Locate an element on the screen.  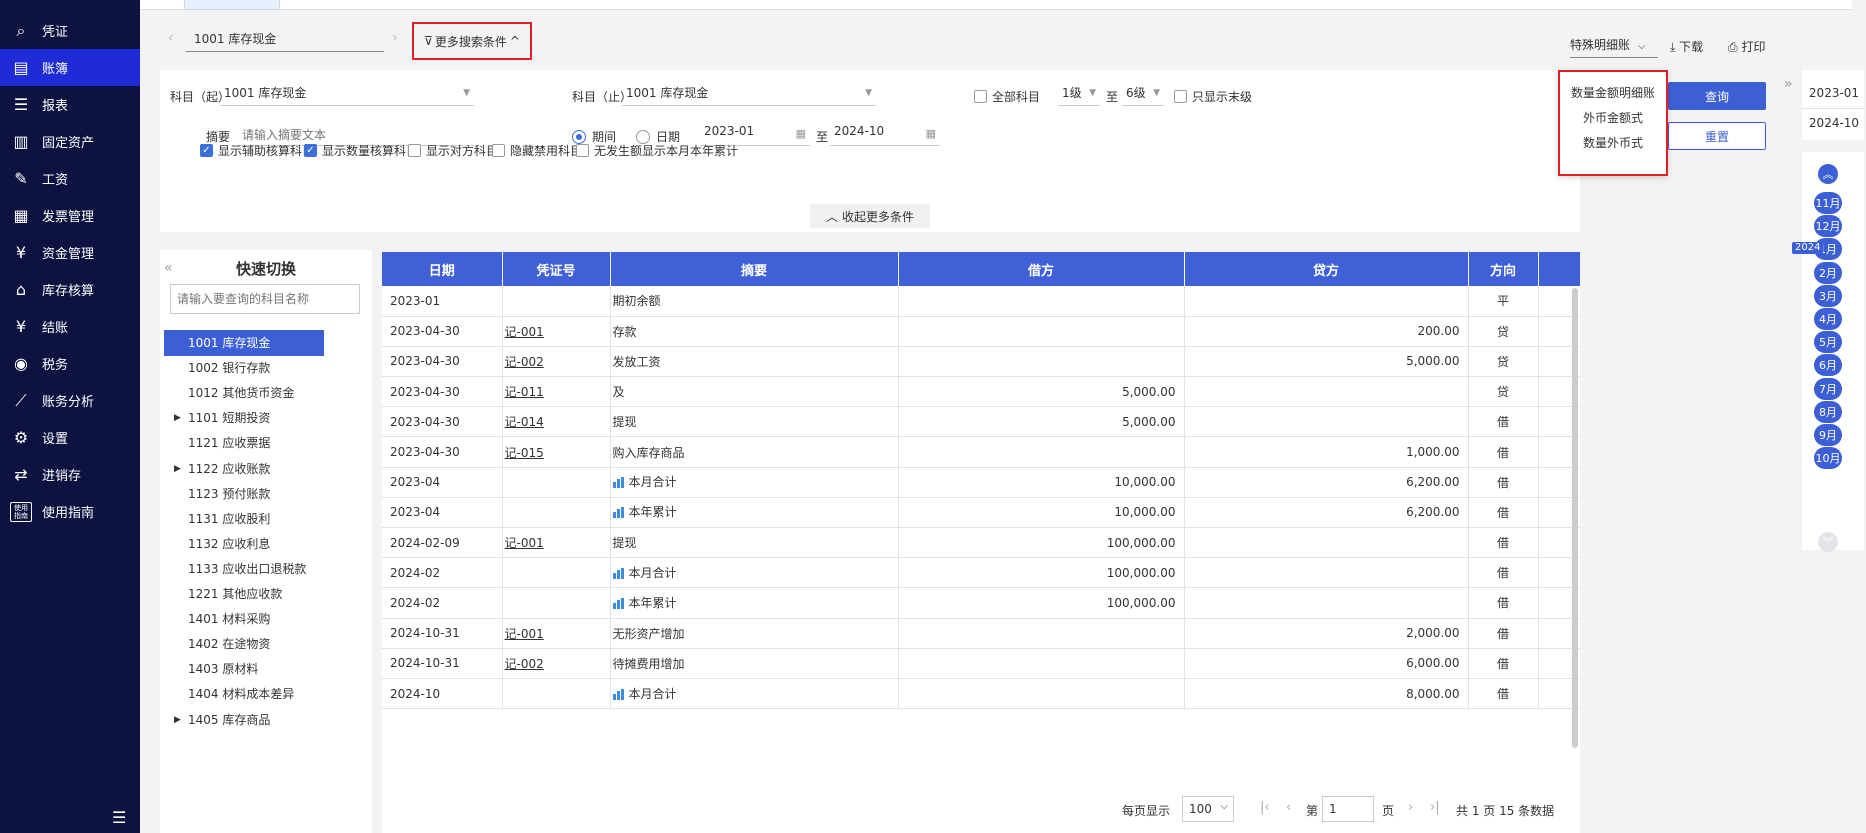
tree-item: ▶ 1122 应收账款 is located at coordinates (244, 469).